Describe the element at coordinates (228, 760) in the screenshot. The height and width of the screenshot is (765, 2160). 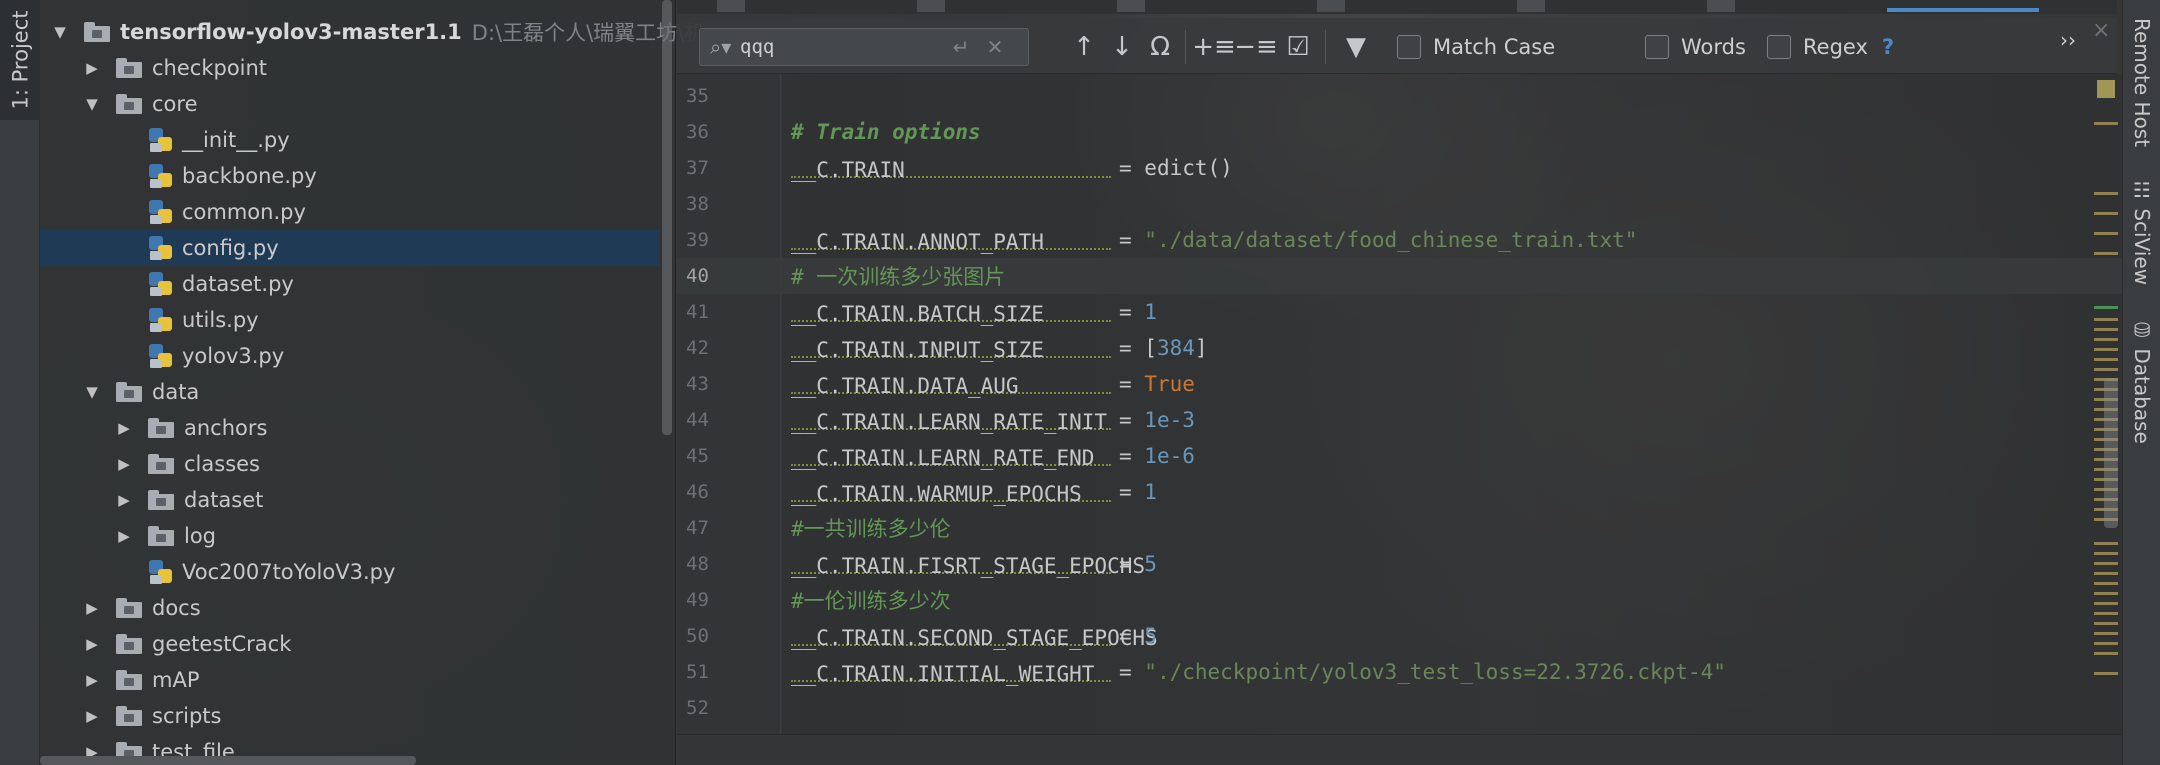
I see `project-horizontal-scrollbar` at that location.